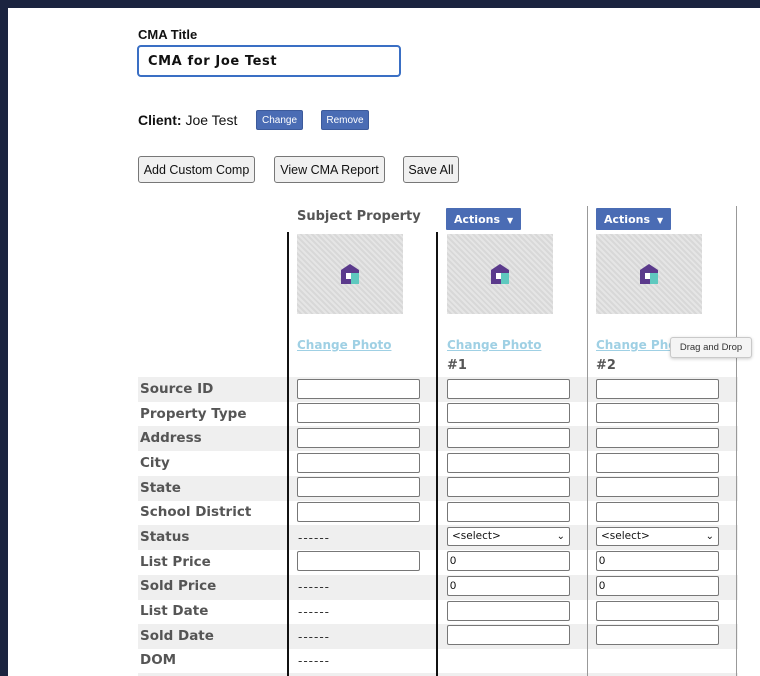 This screenshot has height=676, width=760. Describe the element at coordinates (431, 169) in the screenshot. I see `save-all-button: Save All` at that location.